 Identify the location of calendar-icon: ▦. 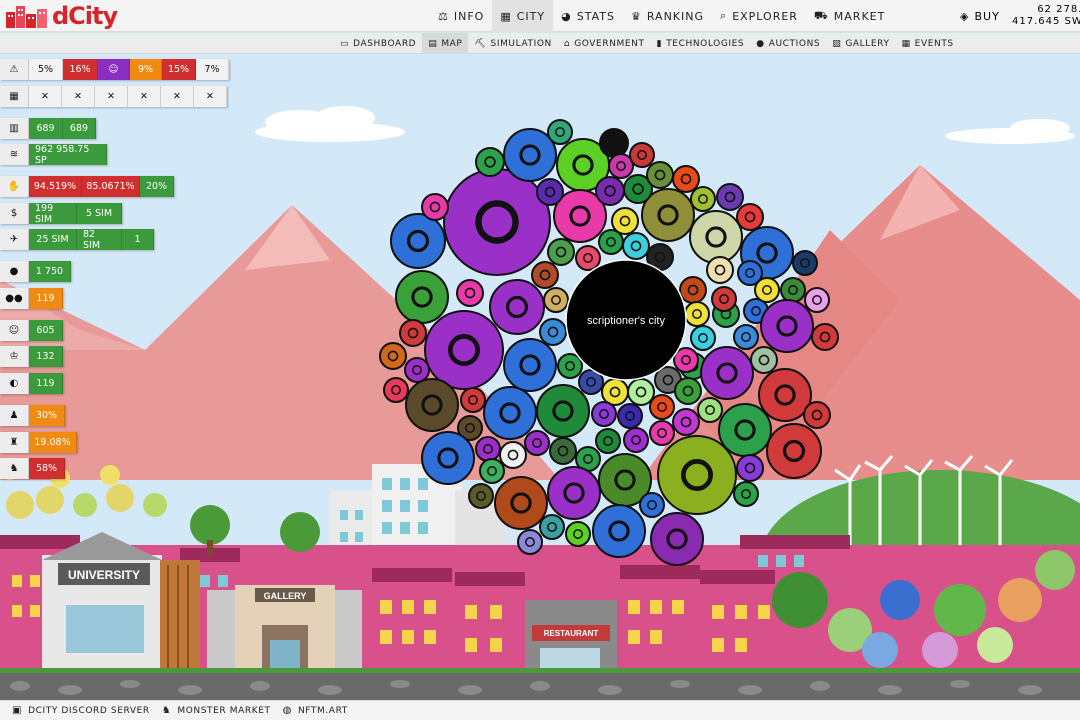
(906, 43).